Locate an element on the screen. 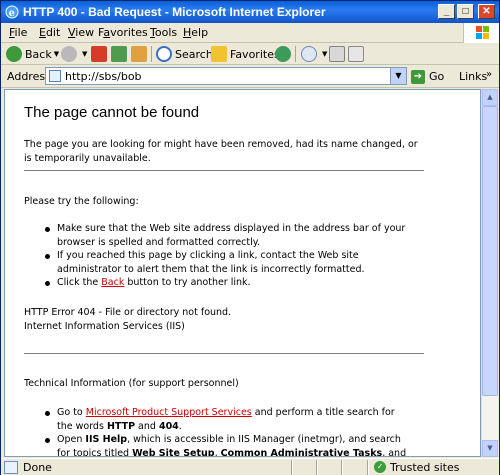 Image resolution: width=500 pixels, height=475 pixels. mail-icon is located at coordinates (309, 54).